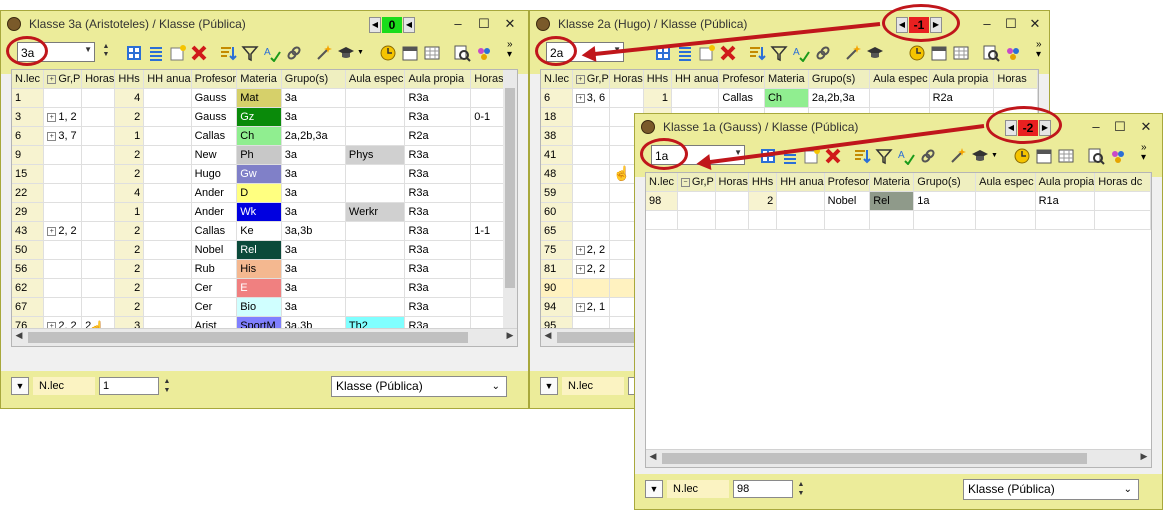  Describe the element at coordinates (28, 193) in the screenshot. I see `table-cell: 22` at that location.